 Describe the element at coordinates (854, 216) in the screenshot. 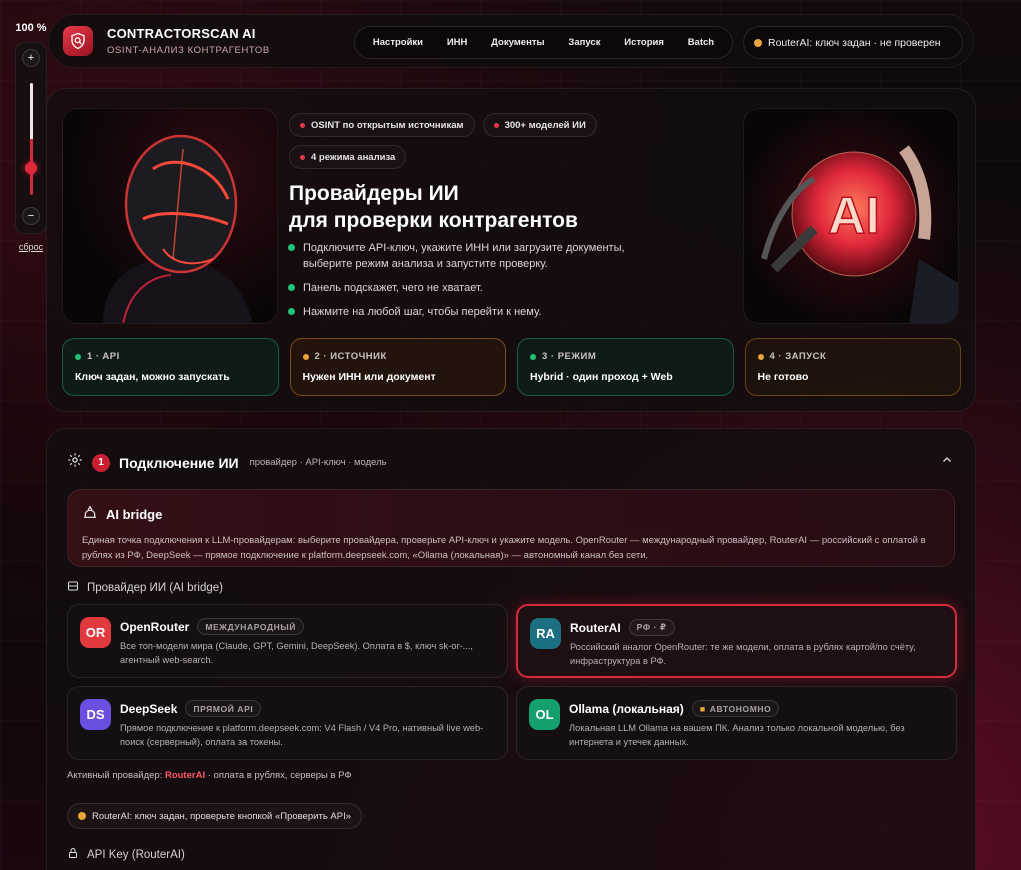

I see `ai-orb-text: AI` at that location.